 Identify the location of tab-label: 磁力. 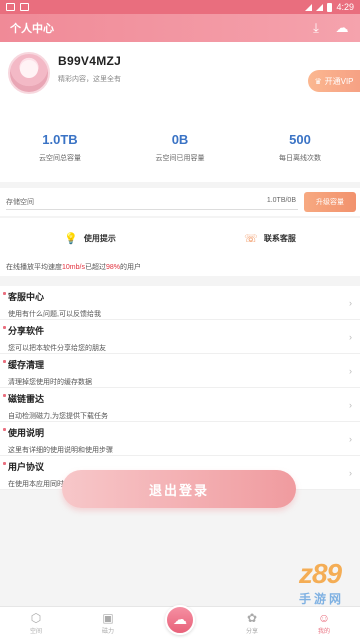
(107, 632).